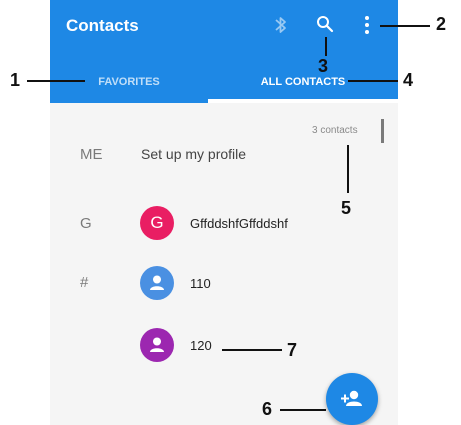  What do you see at coordinates (84, 282) in the screenshot?
I see `section-letter-hash: #` at bounding box center [84, 282].